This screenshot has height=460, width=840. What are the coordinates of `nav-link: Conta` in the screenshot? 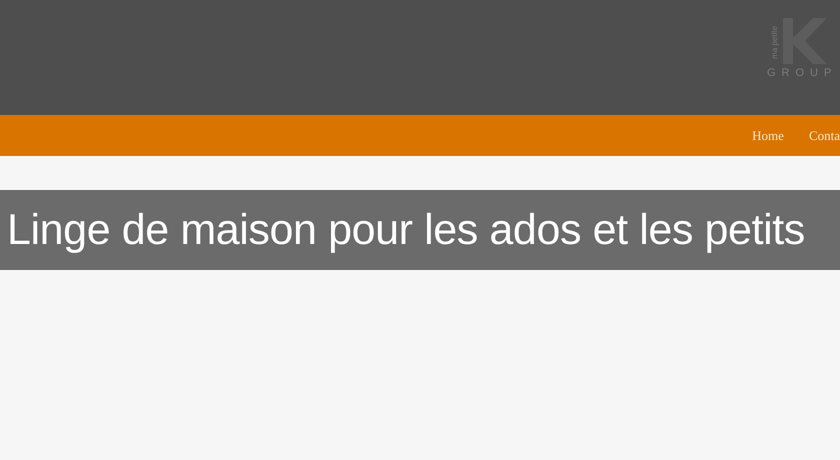 It's located at (824, 136).